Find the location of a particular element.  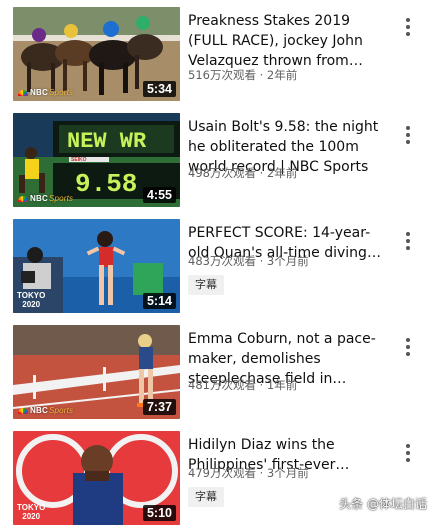

view-count: 481万次观看 is located at coordinates (222, 385).